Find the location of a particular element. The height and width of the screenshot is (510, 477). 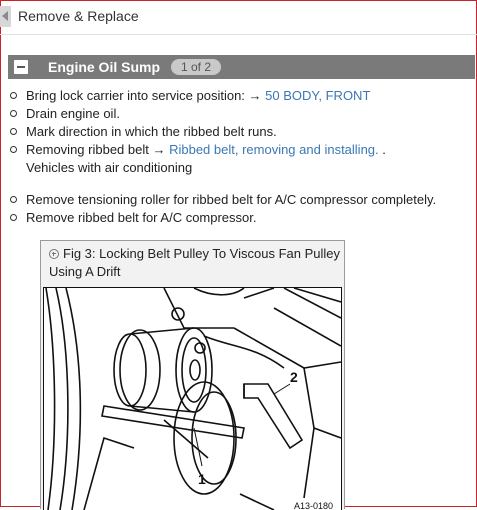

link-ribbed-belt: Ribbed belt, removing and installing. is located at coordinates (274, 149).